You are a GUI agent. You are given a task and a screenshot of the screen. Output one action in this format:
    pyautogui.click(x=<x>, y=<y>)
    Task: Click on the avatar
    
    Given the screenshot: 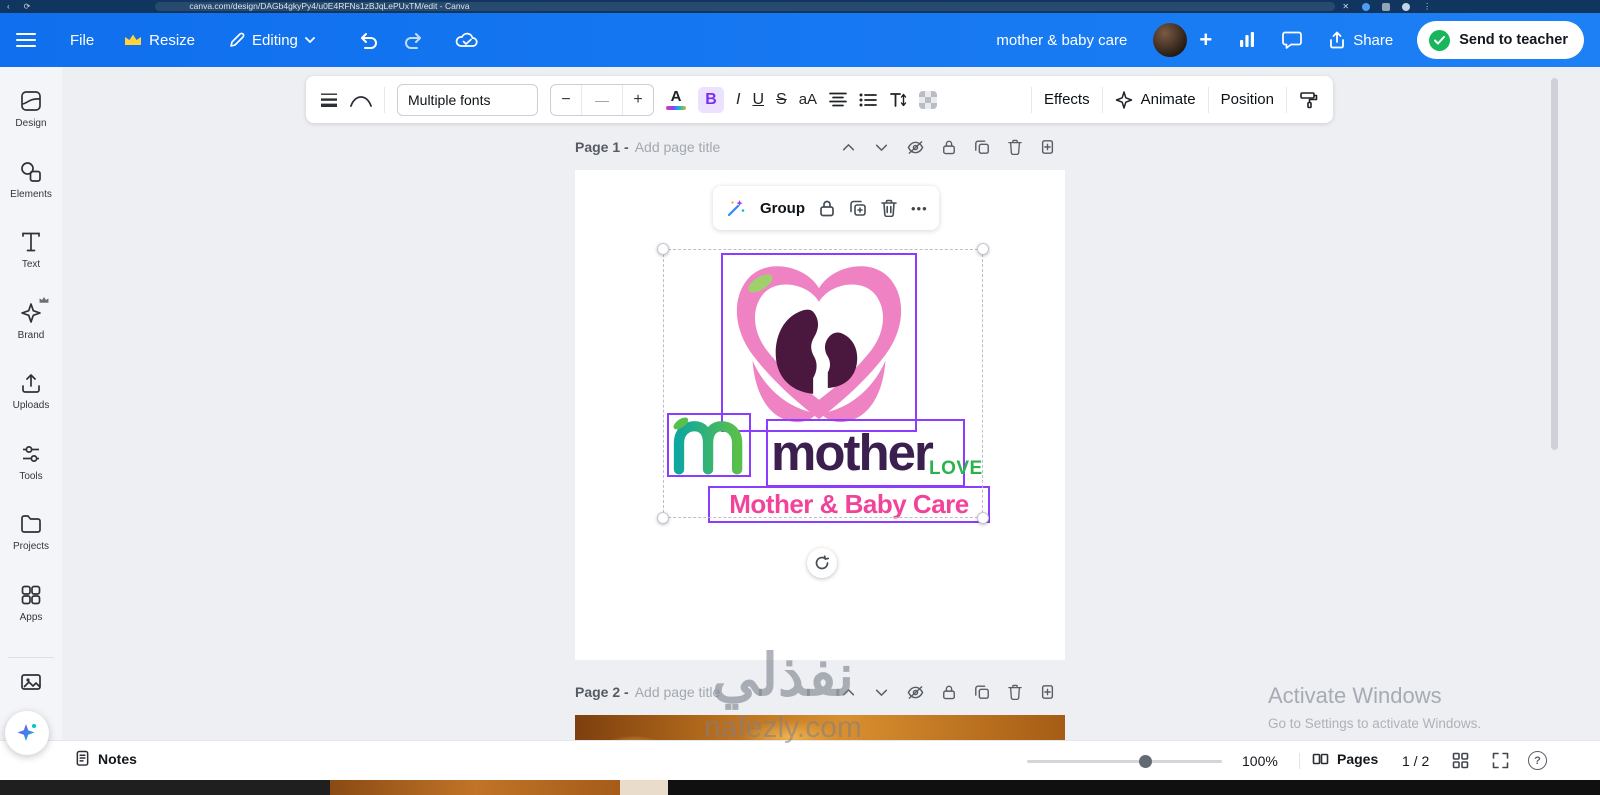 What is the action you would take?
    pyautogui.click(x=1170, y=40)
    